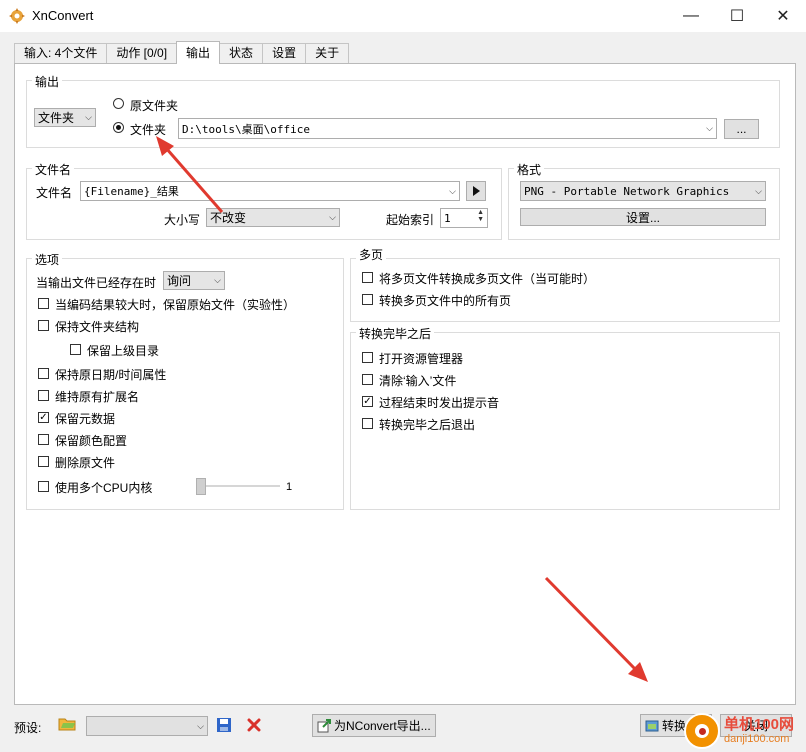  Describe the element at coordinates (324, 725) in the screenshot. I see `export-icon` at that location.